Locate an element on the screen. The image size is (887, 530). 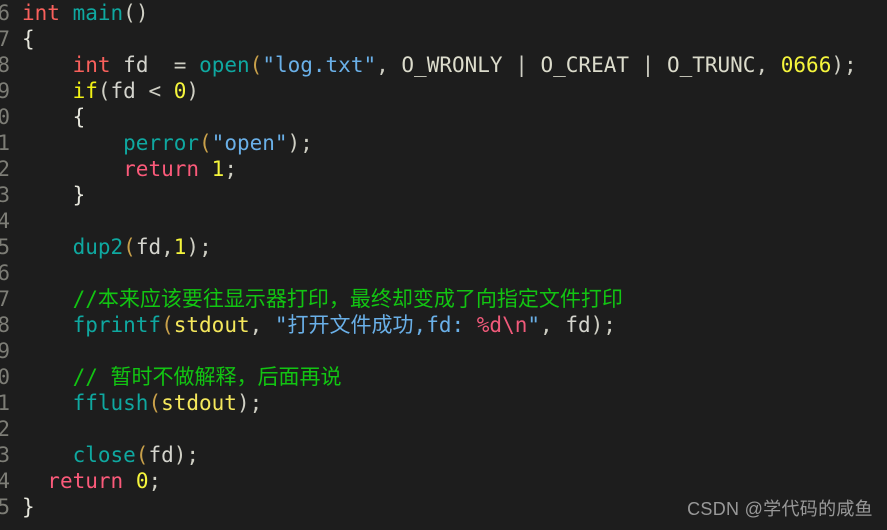
token-function-name: fflush is located at coordinates (110, 403).